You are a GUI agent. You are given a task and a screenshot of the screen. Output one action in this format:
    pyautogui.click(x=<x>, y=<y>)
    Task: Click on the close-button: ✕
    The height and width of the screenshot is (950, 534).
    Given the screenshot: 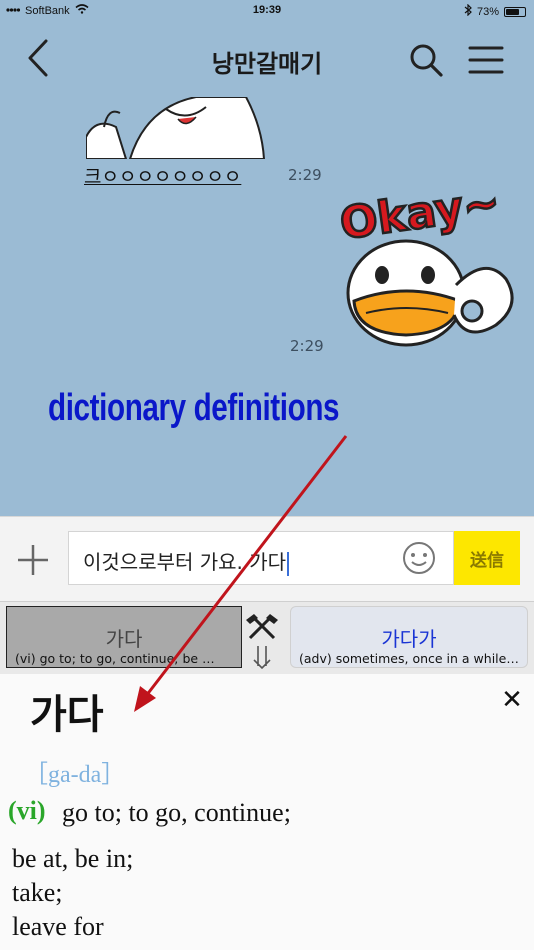 What is the action you would take?
    pyautogui.click(x=512, y=700)
    